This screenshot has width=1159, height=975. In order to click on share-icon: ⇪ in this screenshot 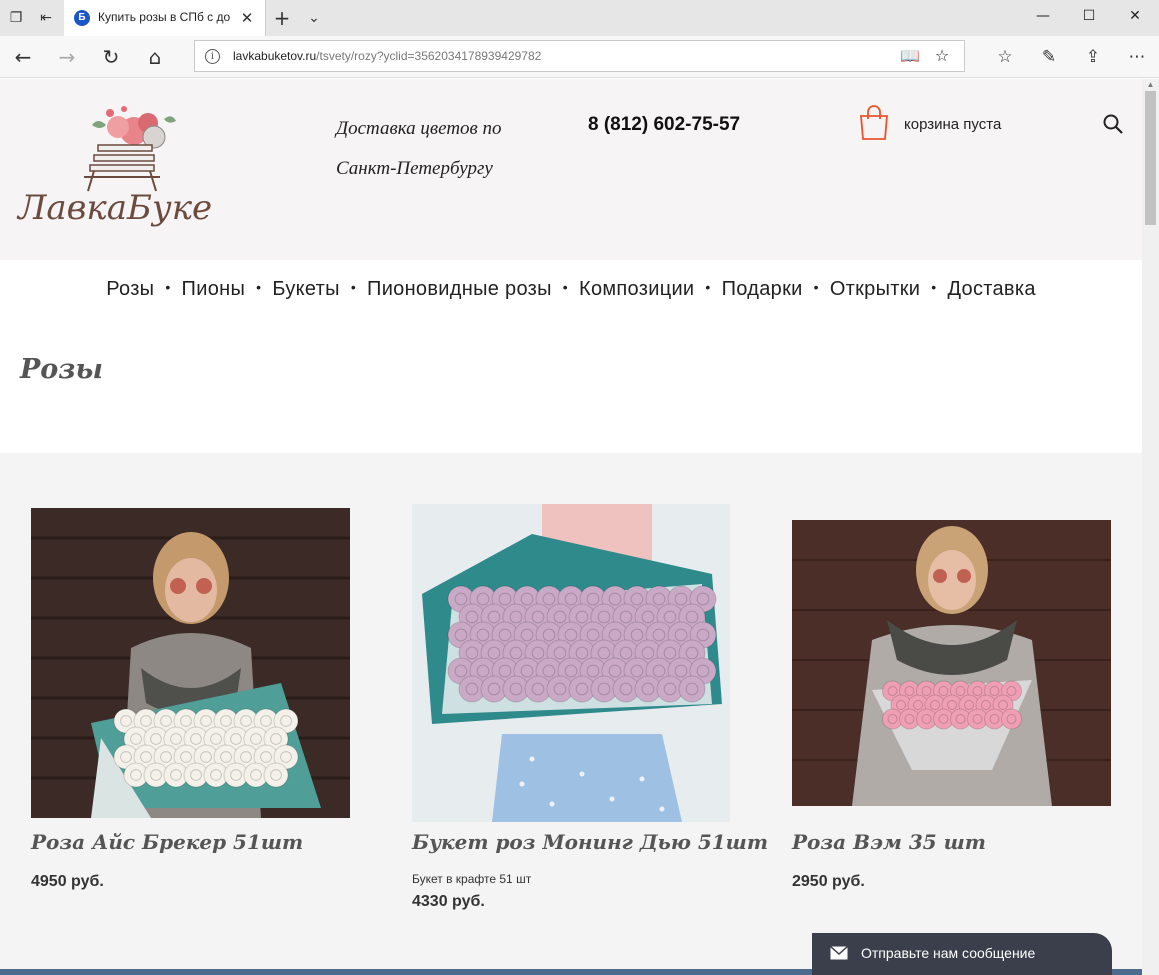, I will do `click(1093, 57)`.